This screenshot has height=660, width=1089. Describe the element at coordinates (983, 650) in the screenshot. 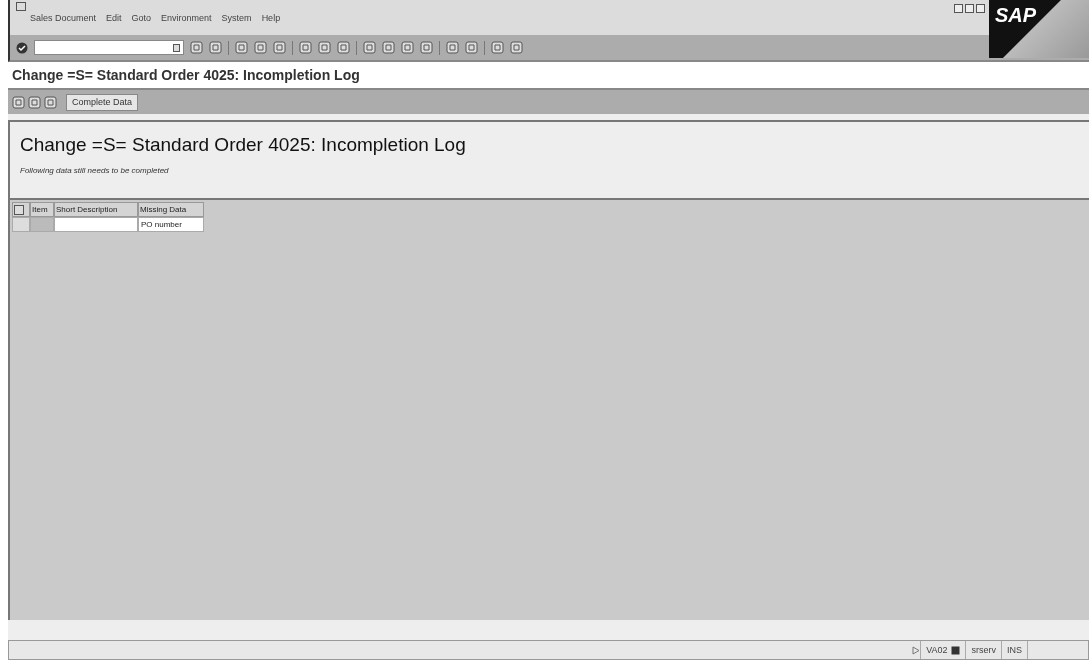

I see `server-name: srserv` at that location.